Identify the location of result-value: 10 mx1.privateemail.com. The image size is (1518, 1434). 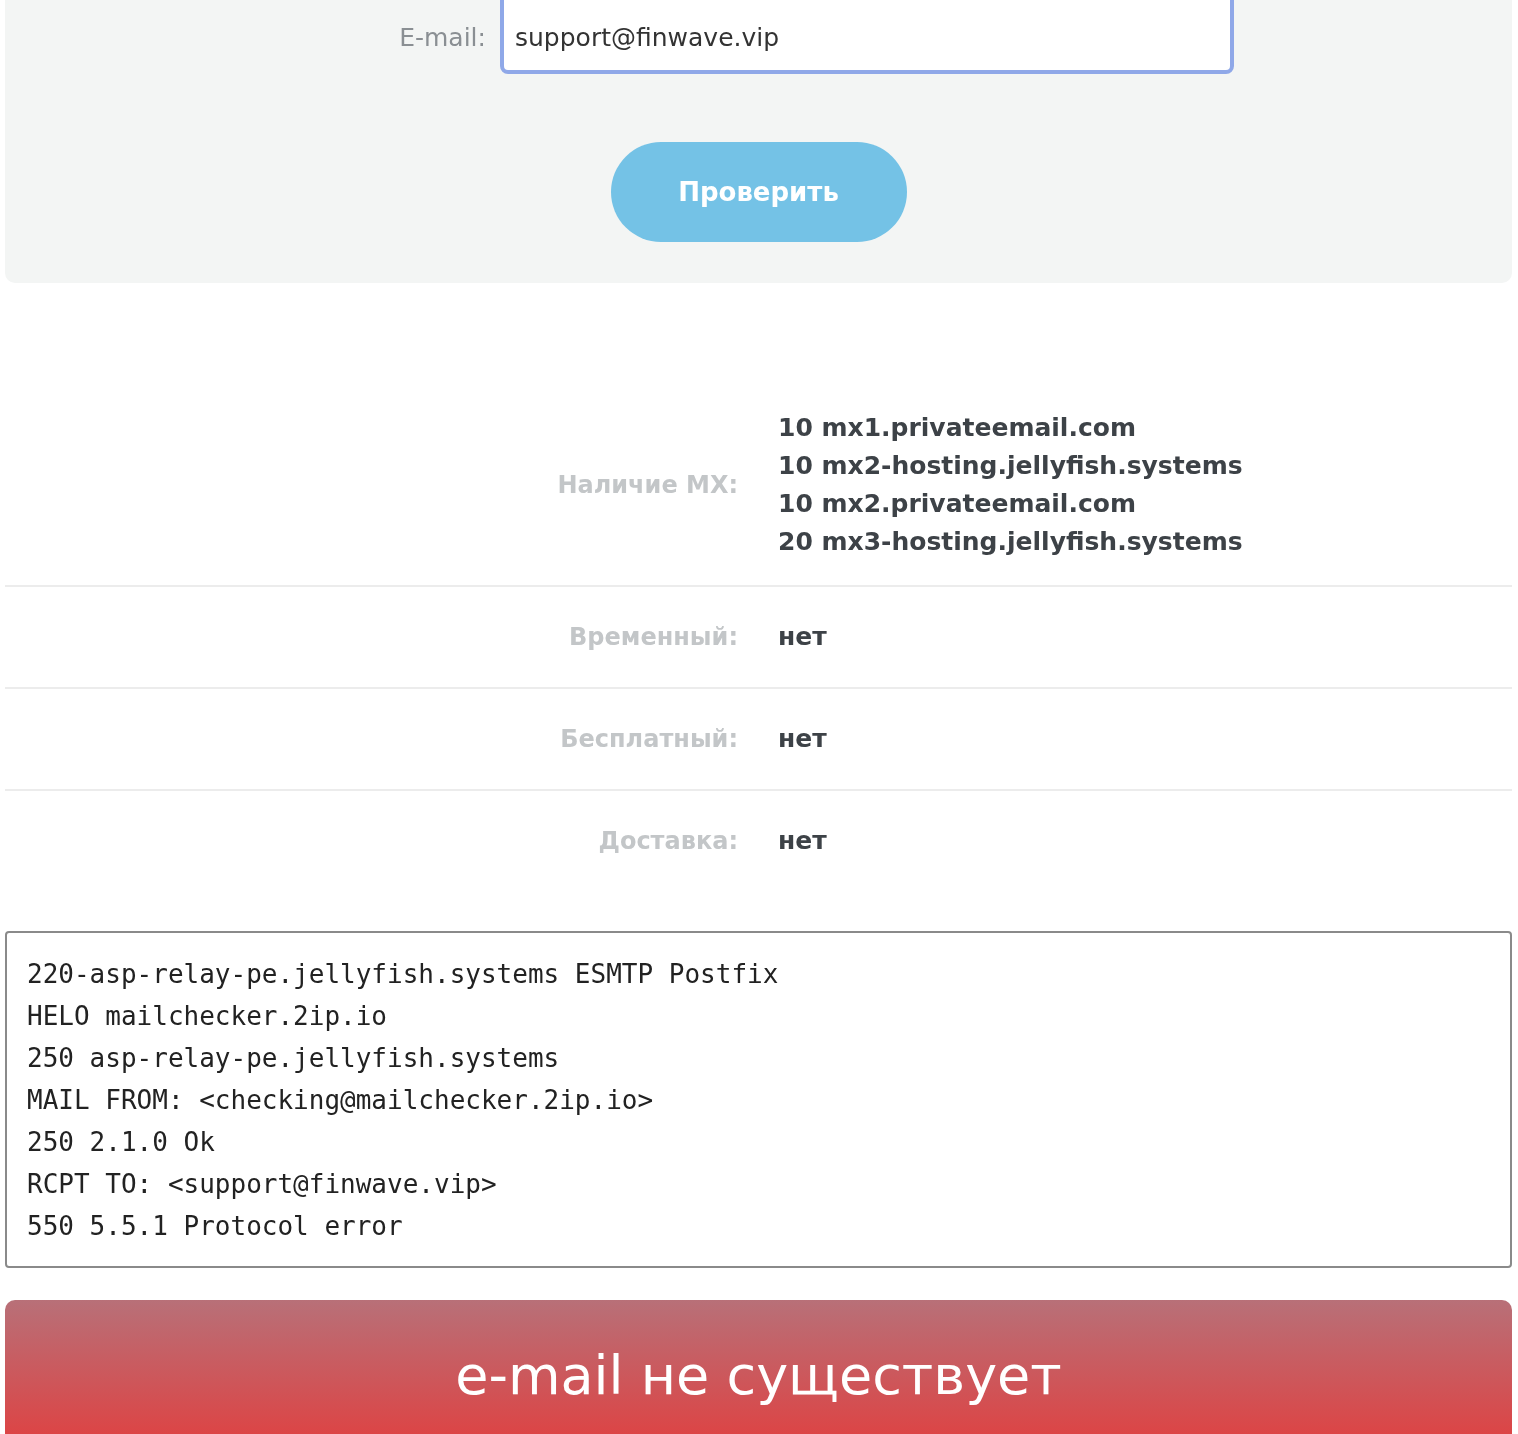
(957, 428).